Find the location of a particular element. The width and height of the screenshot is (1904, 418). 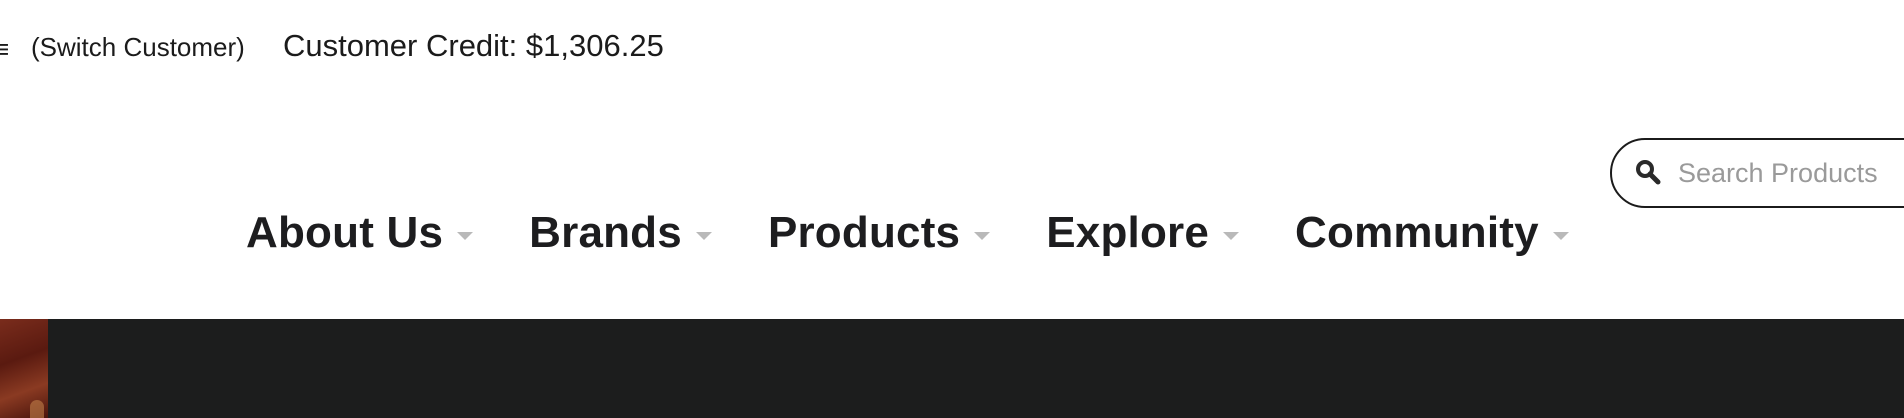

customer-credit: Customer Credit: $1,306.25 is located at coordinates (473, 45).